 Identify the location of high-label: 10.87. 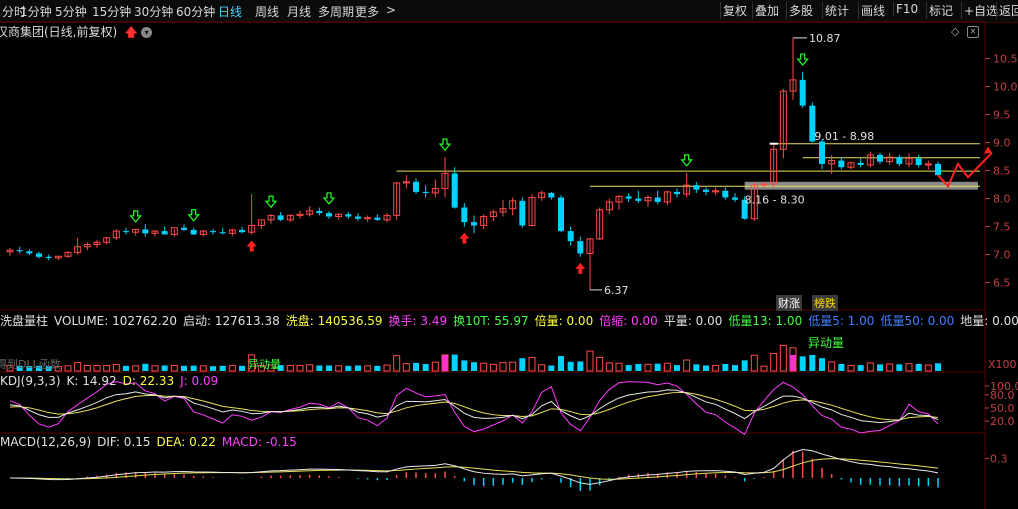
(825, 38).